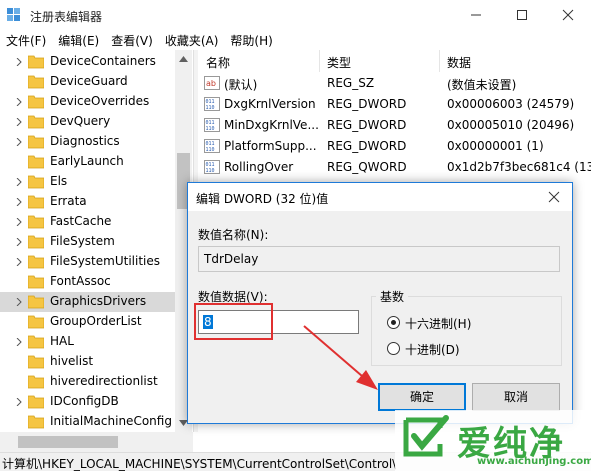 The width and height of the screenshot is (591, 471). Describe the element at coordinates (68, 442) in the screenshot. I see `tree-hscroll-thumb` at that location.